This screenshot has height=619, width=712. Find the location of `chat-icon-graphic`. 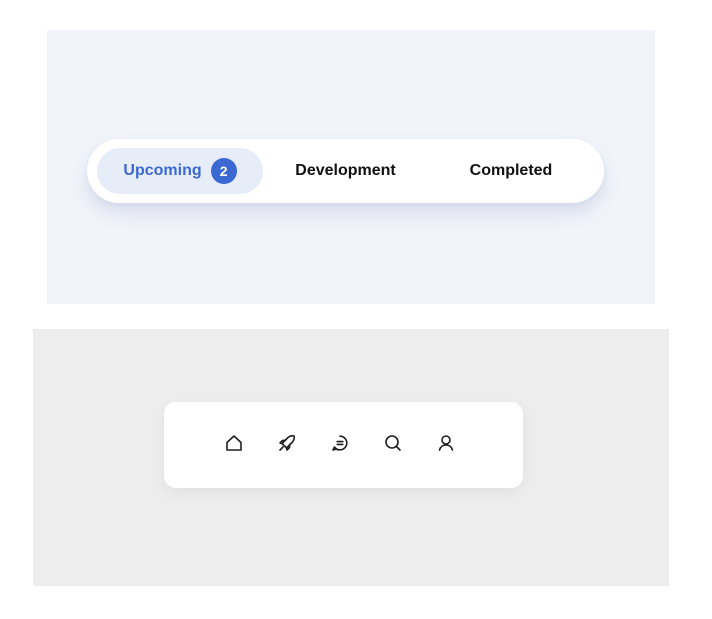

chat-icon-graphic is located at coordinates (340, 443).